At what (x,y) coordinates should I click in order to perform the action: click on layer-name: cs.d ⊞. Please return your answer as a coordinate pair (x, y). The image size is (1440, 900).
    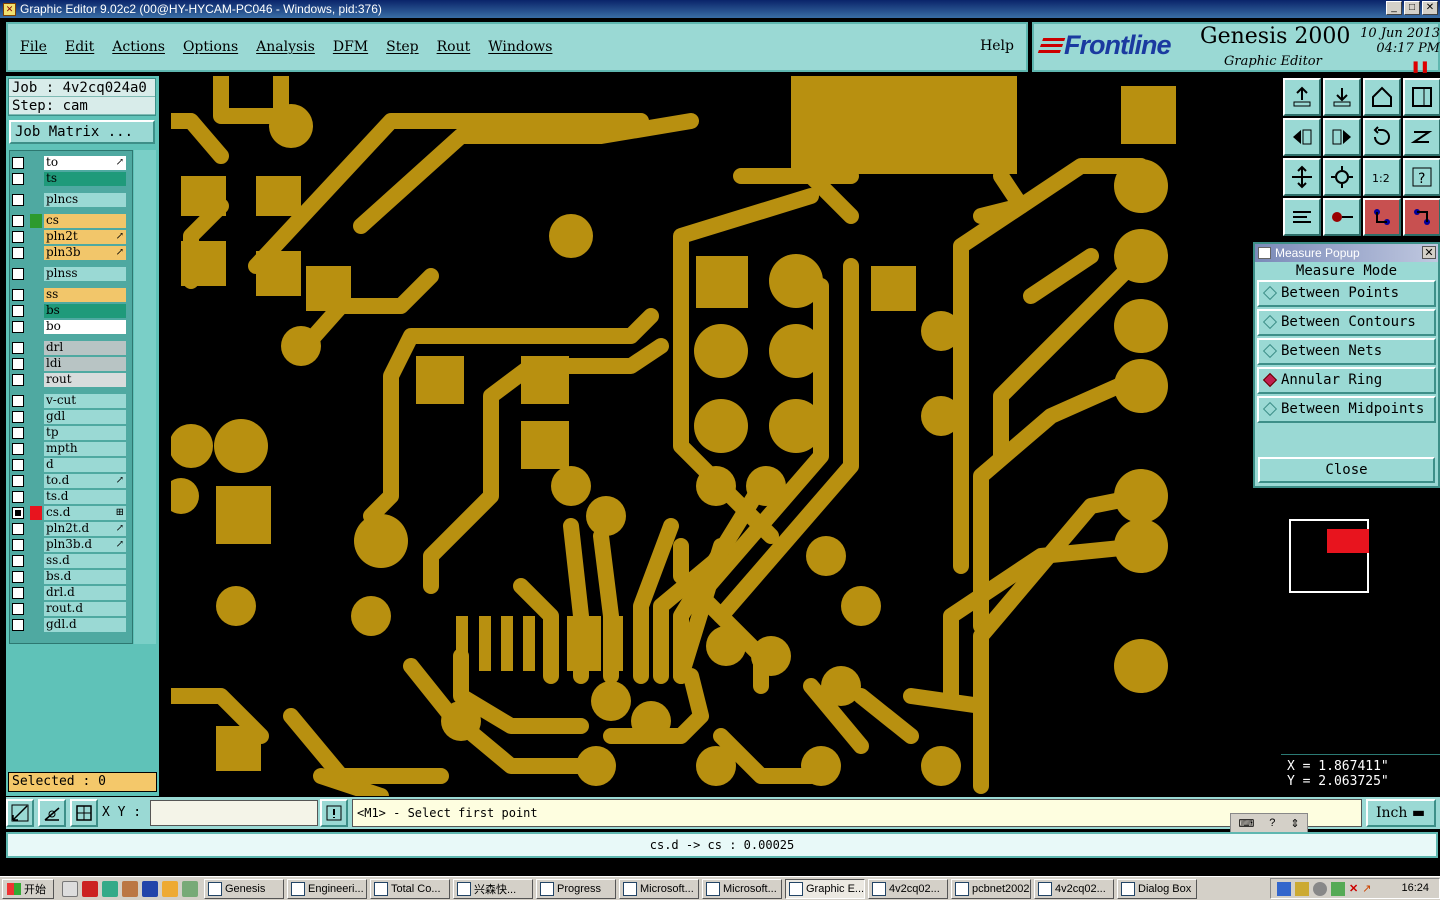
    Looking at the image, I should click on (85, 512).